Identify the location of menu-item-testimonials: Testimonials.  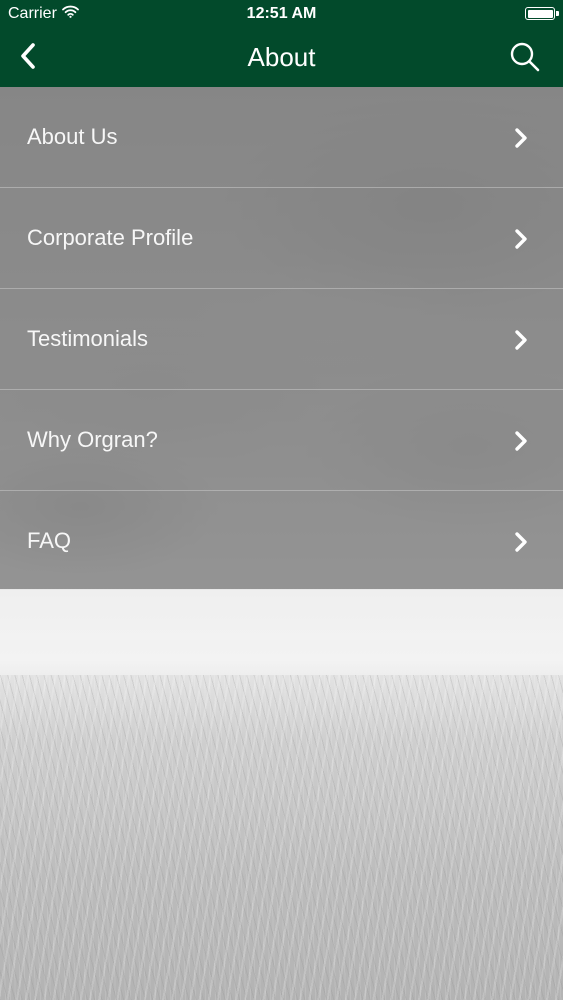
(281, 339).